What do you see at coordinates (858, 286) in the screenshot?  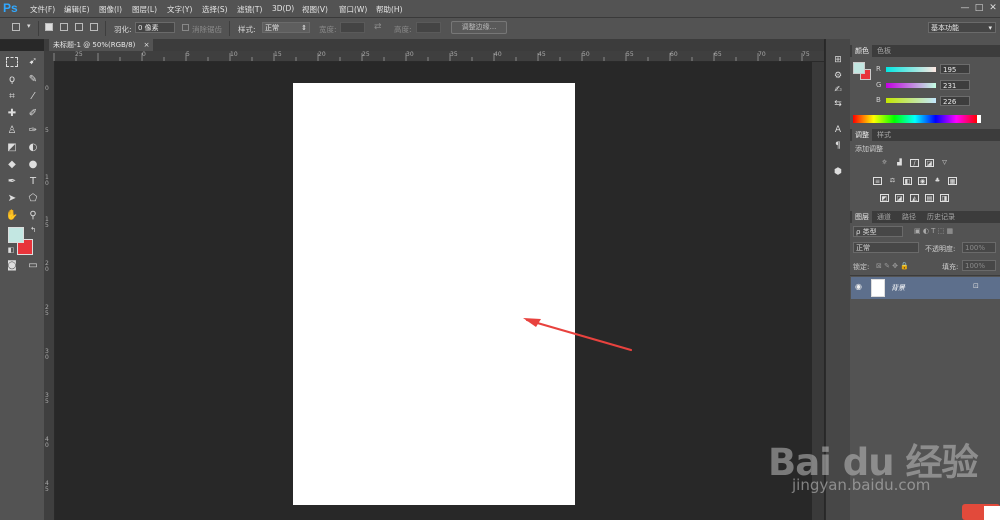 I see `visibility-eye-icon: ◉` at bounding box center [858, 286].